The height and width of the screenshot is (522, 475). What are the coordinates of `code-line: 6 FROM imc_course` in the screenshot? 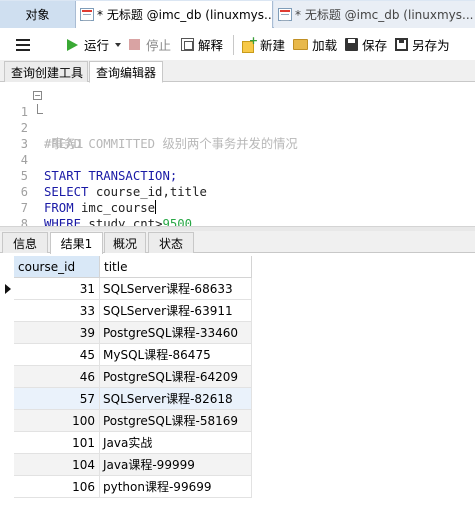 It's located at (237, 191).